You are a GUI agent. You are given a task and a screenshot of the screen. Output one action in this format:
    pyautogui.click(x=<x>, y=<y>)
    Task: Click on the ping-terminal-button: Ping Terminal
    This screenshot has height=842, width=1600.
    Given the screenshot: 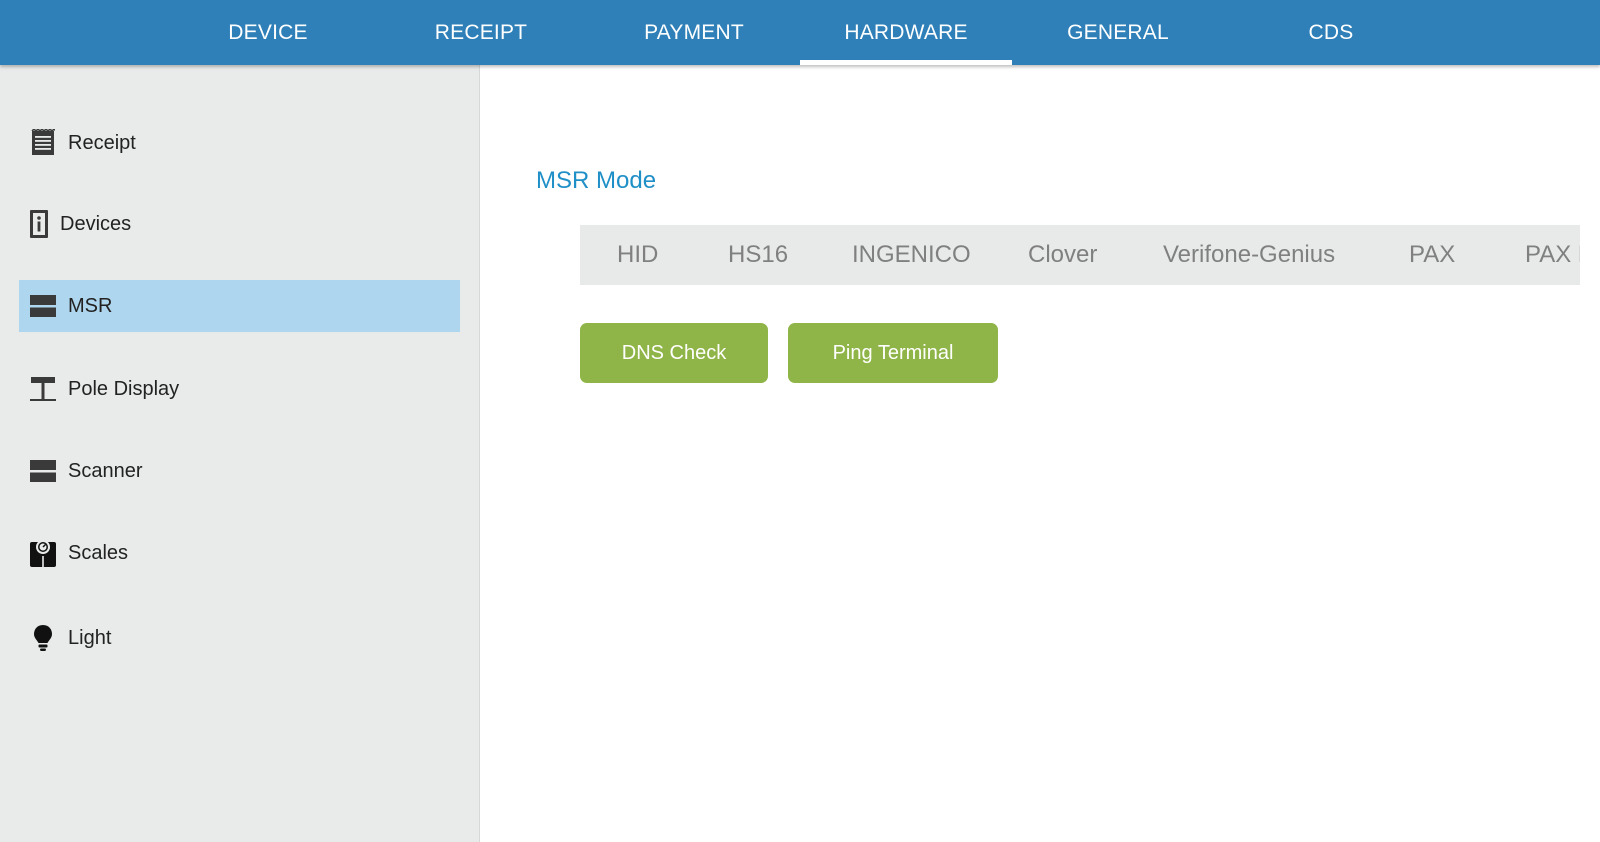 What is the action you would take?
    pyautogui.click(x=893, y=353)
    